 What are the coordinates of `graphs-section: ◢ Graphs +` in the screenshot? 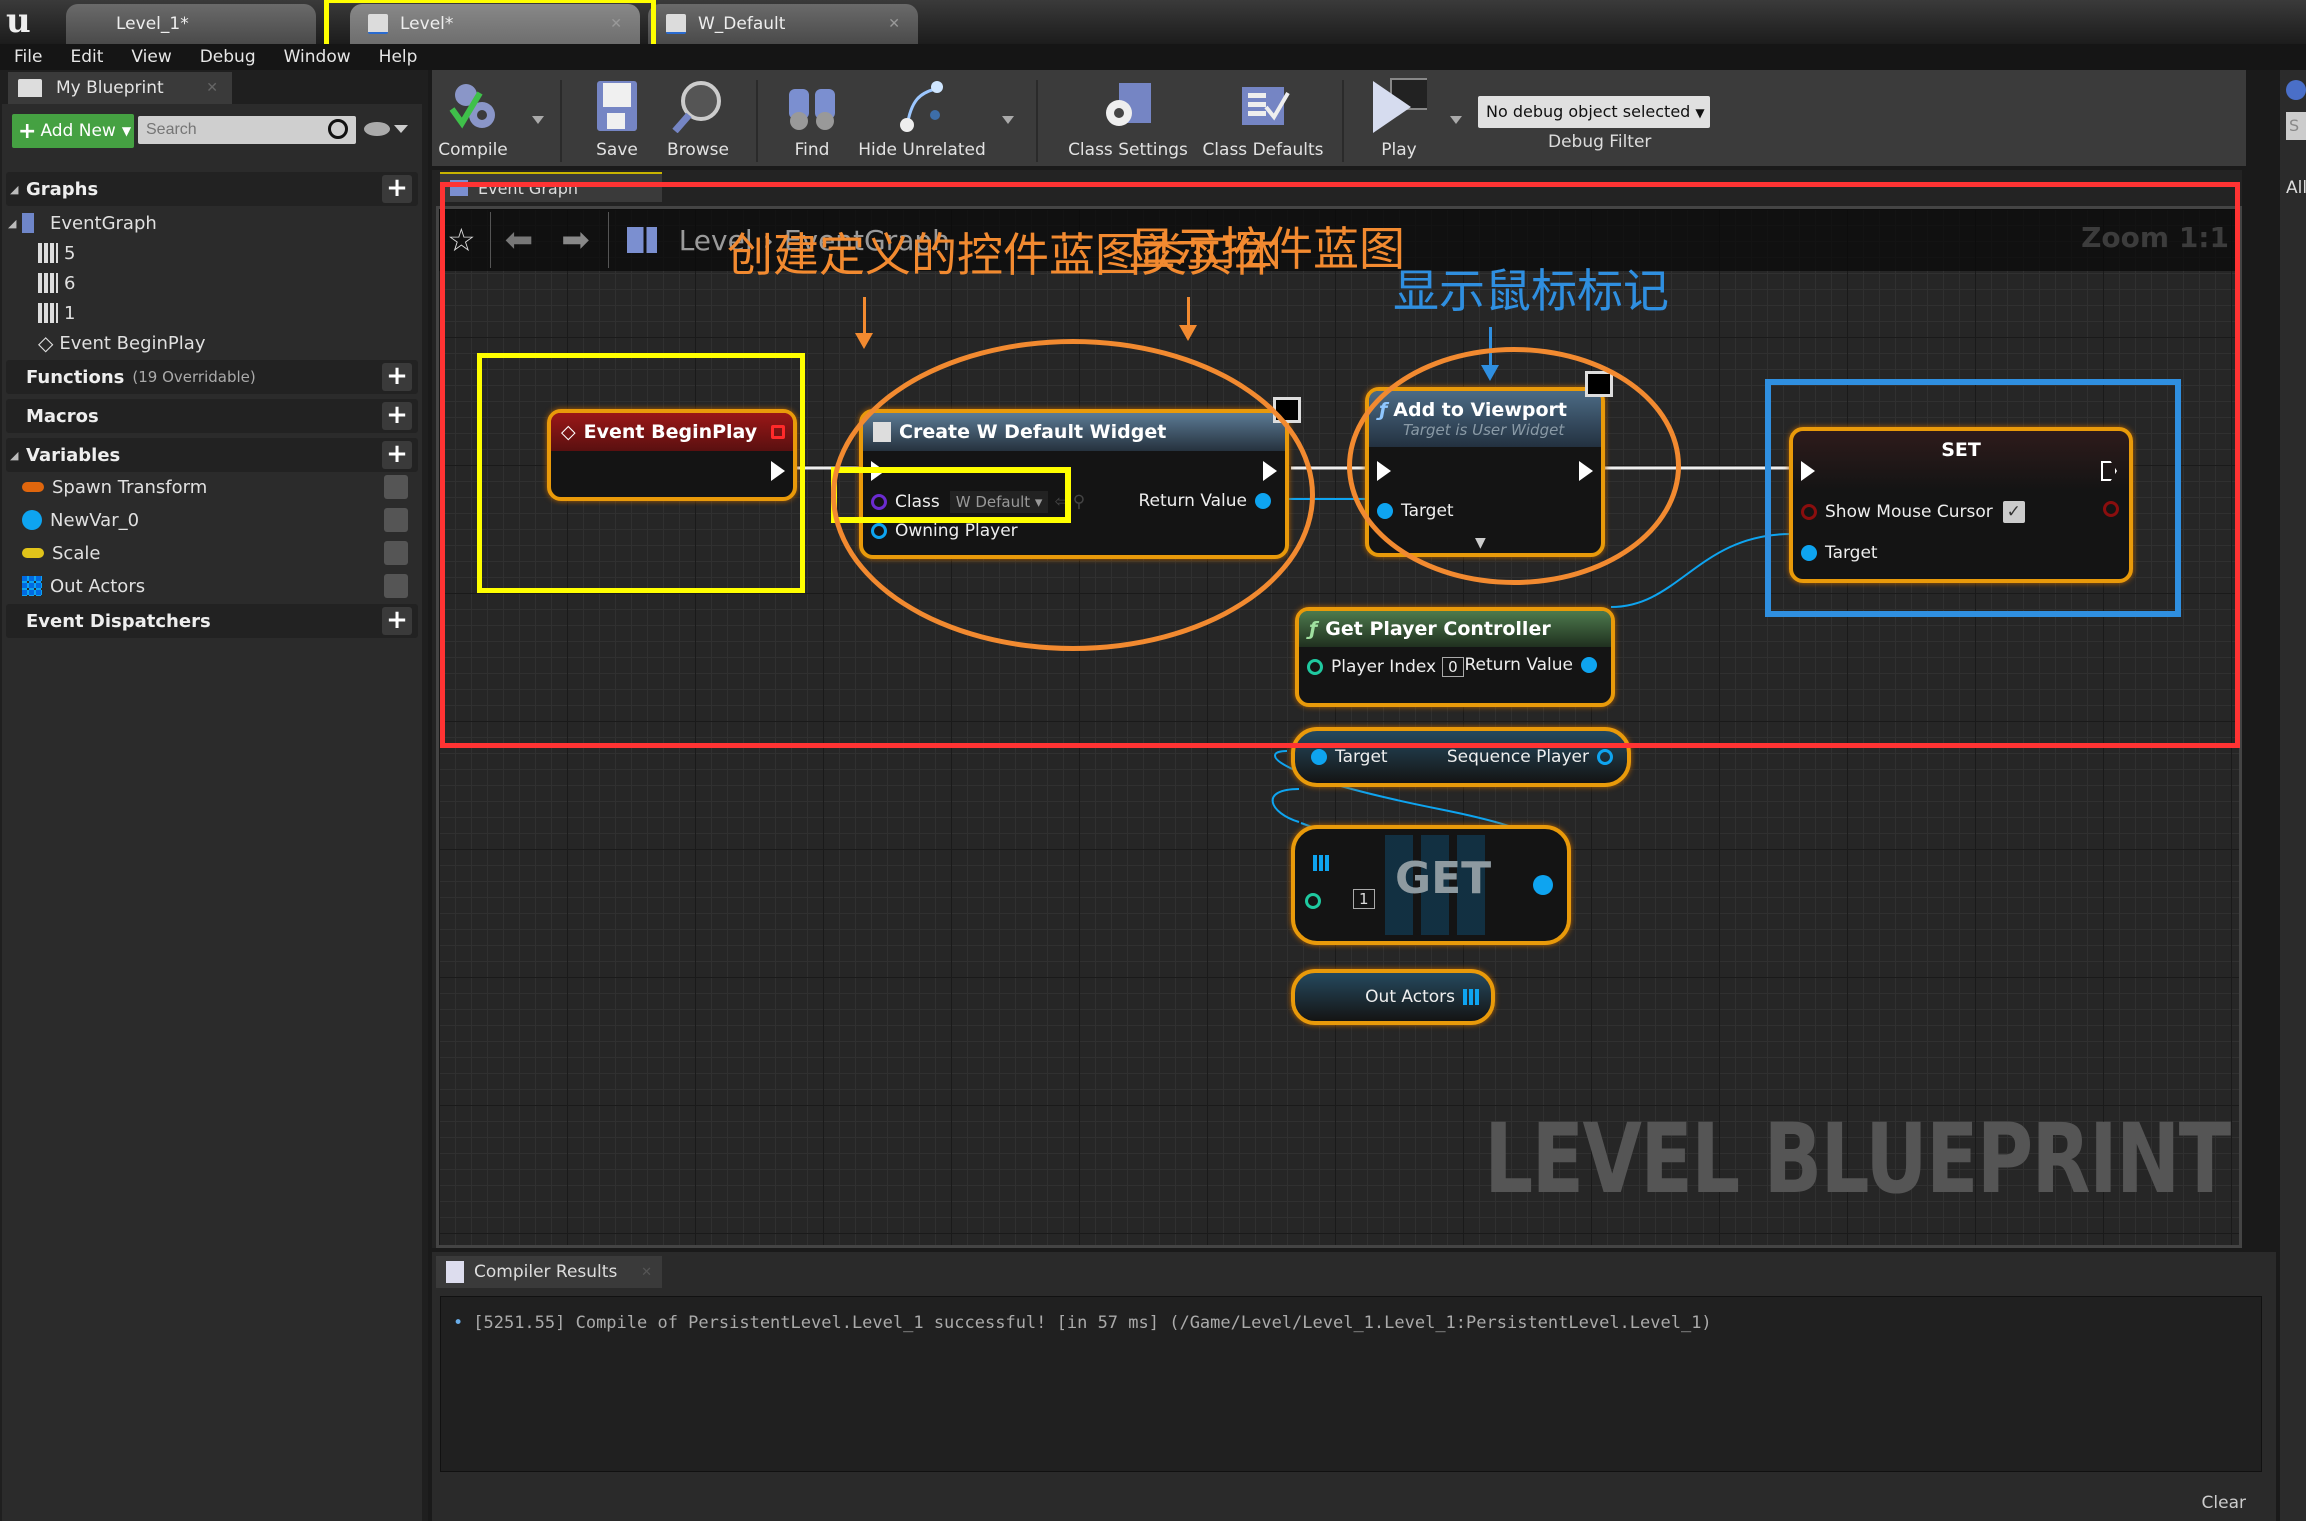 It's located at (212, 189).